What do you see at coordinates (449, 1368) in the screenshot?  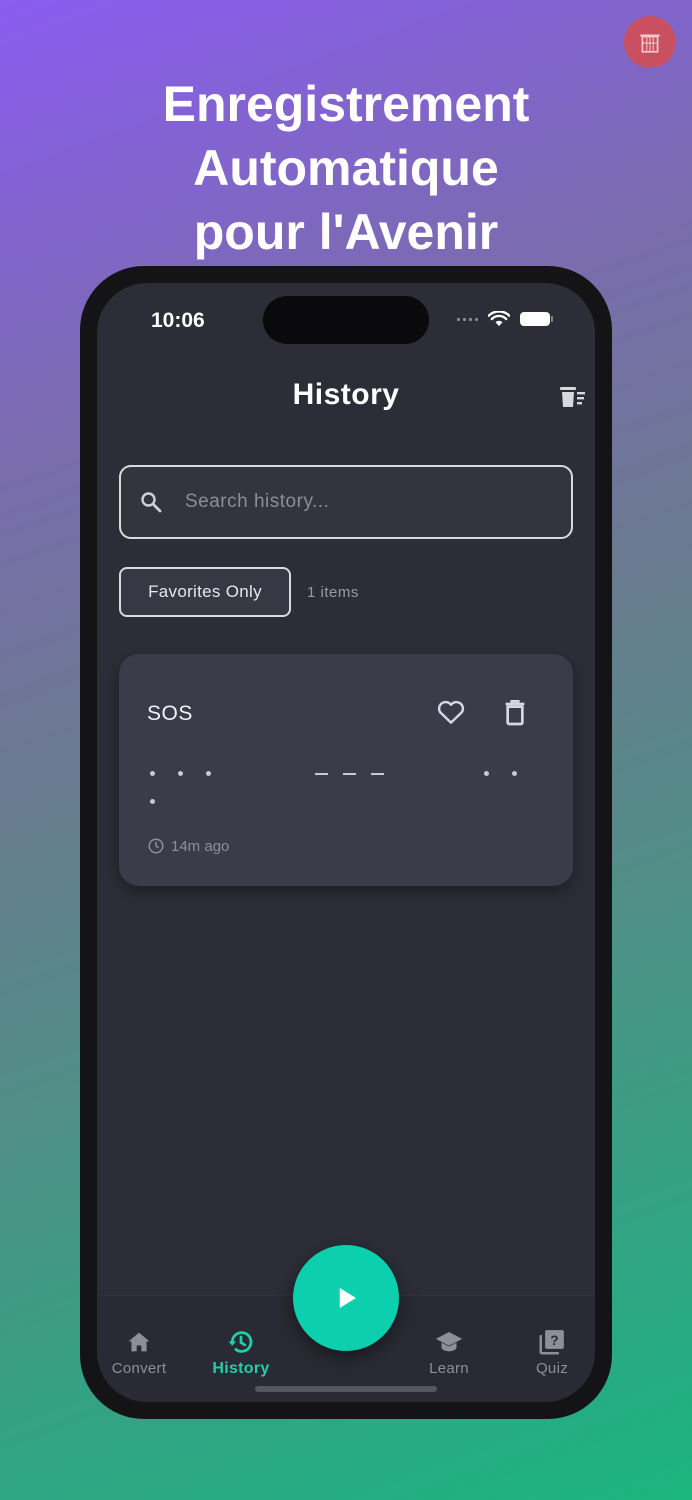 I see `nav-label-learn: Learn` at bounding box center [449, 1368].